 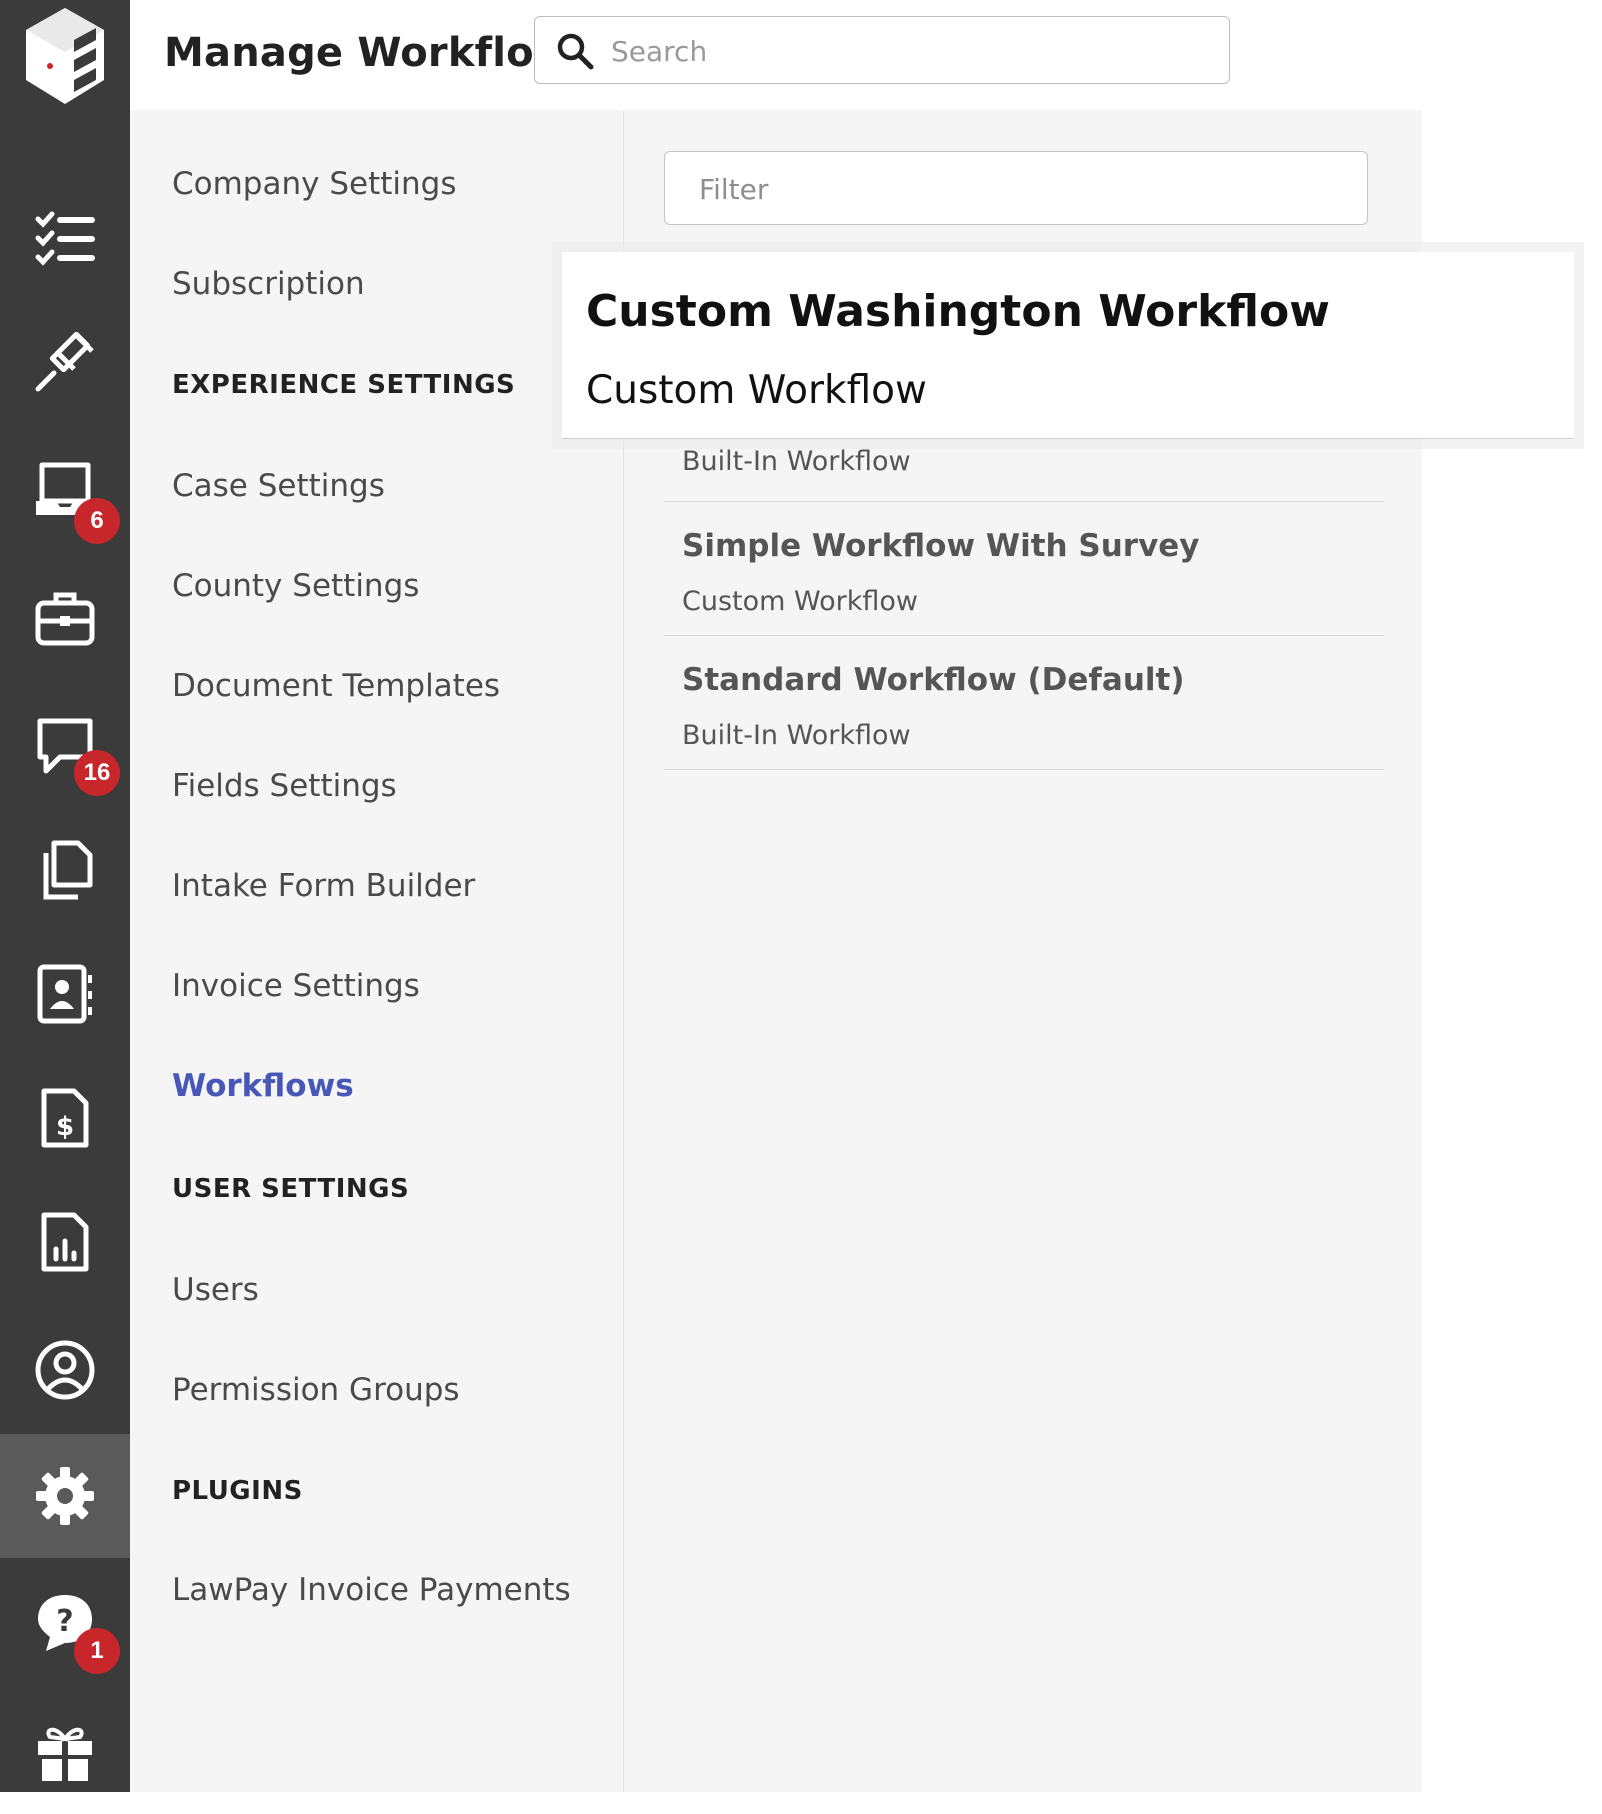 I want to click on rail-tasks, so click(x=65, y=238).